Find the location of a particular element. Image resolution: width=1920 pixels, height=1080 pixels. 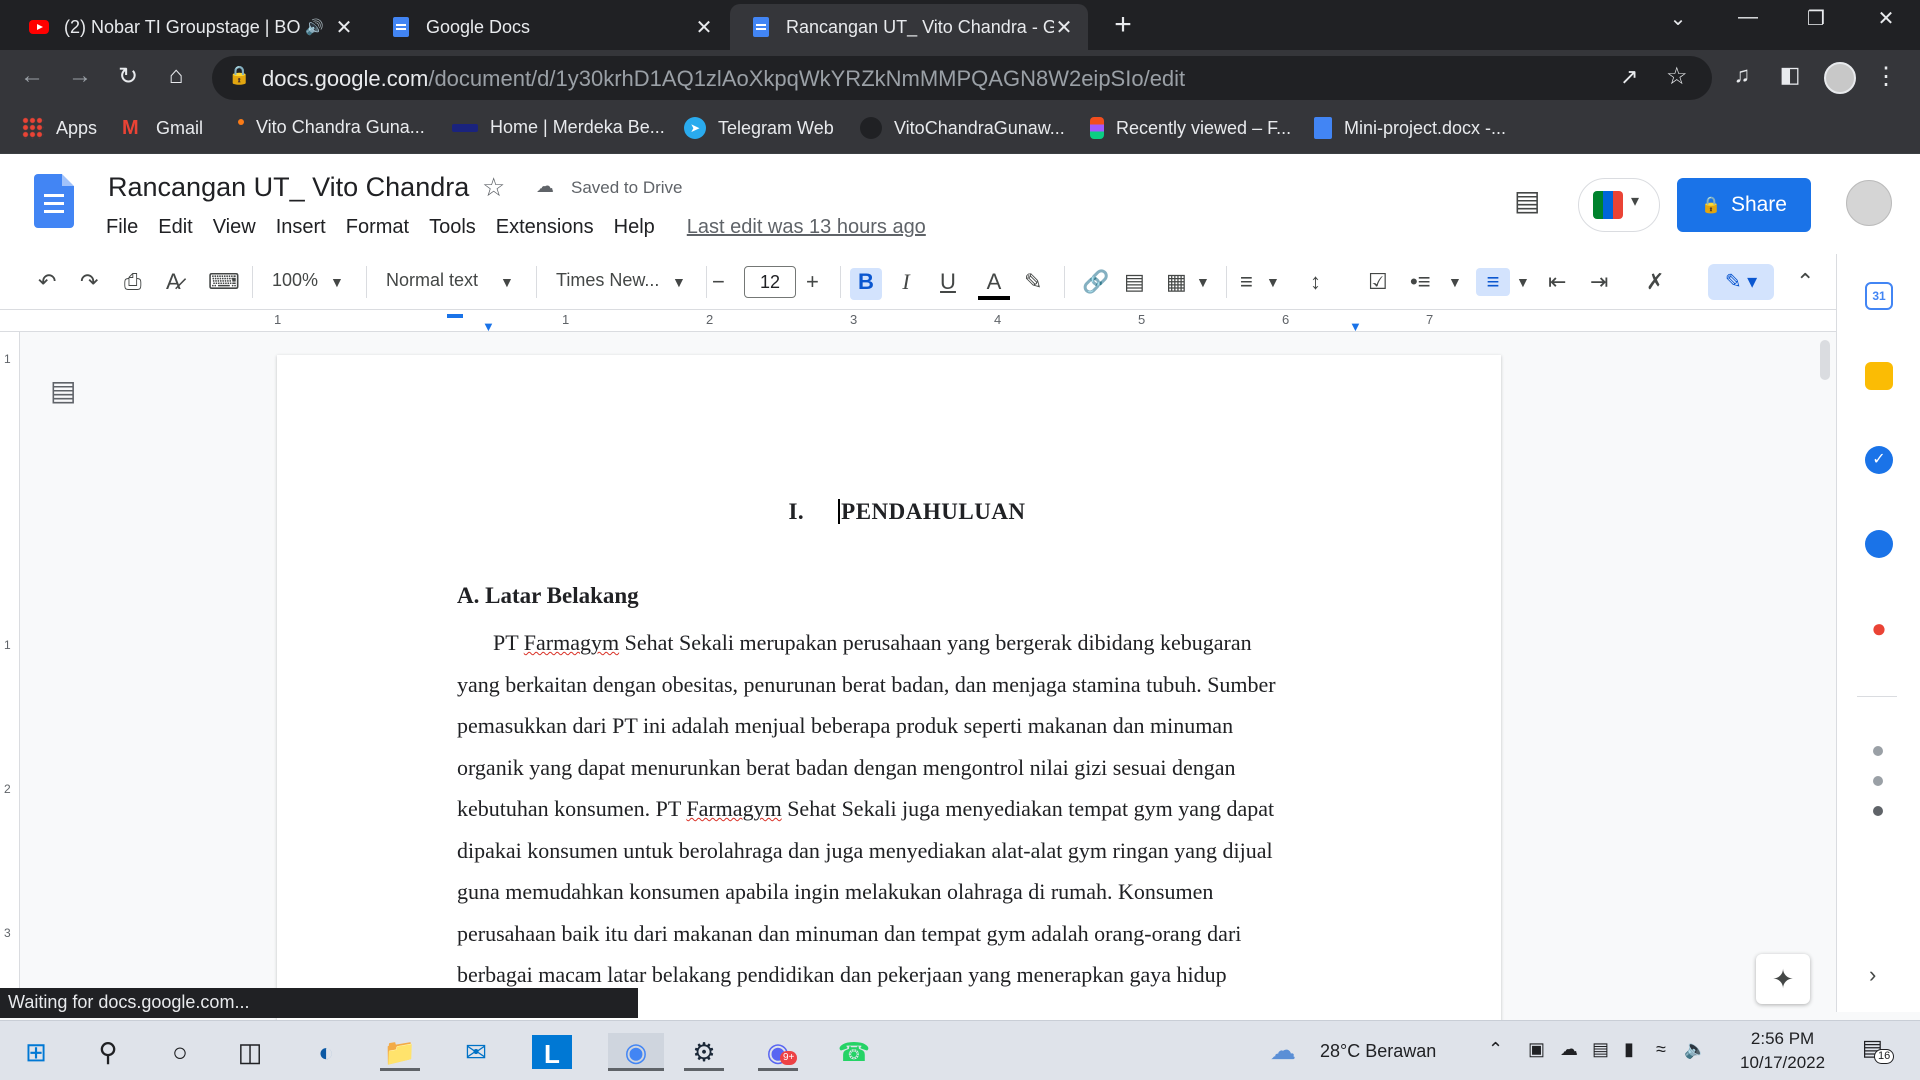

print-icon: ⎙ is located at coordinates (133, 282).